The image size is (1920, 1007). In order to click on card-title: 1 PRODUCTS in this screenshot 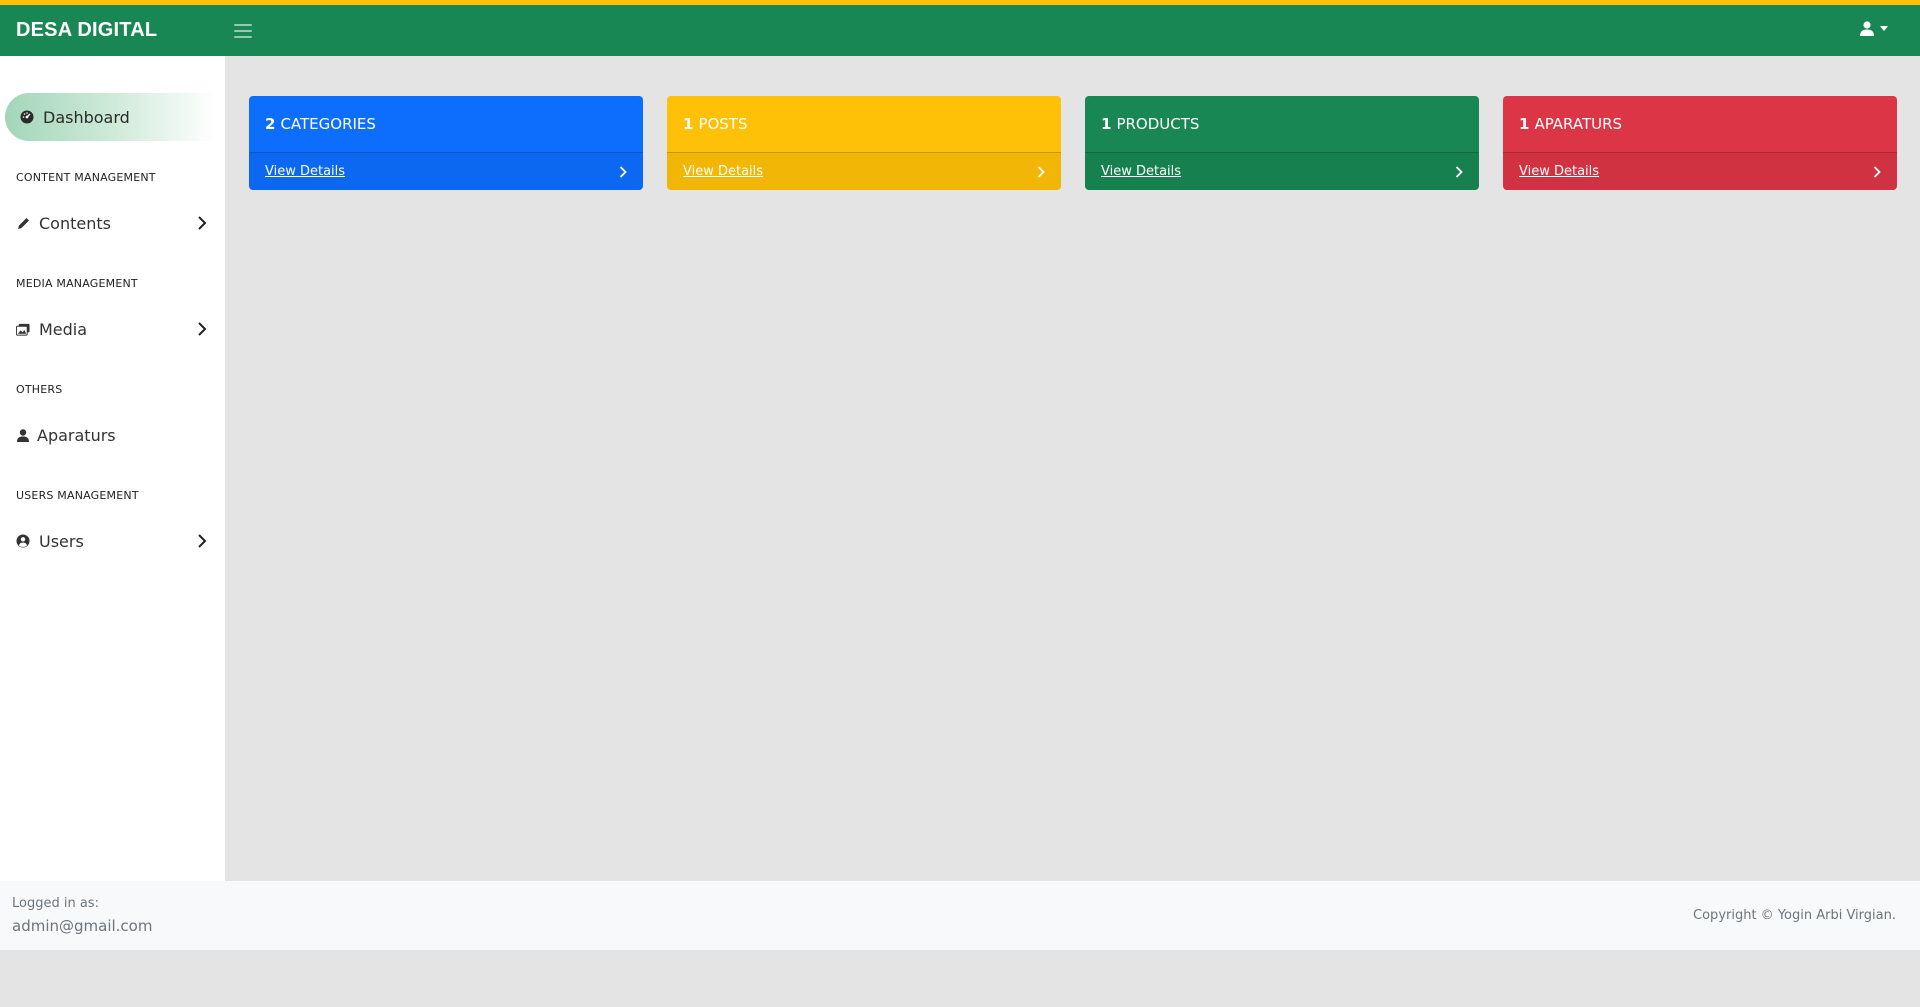, I will do `click(1282, 124)`.